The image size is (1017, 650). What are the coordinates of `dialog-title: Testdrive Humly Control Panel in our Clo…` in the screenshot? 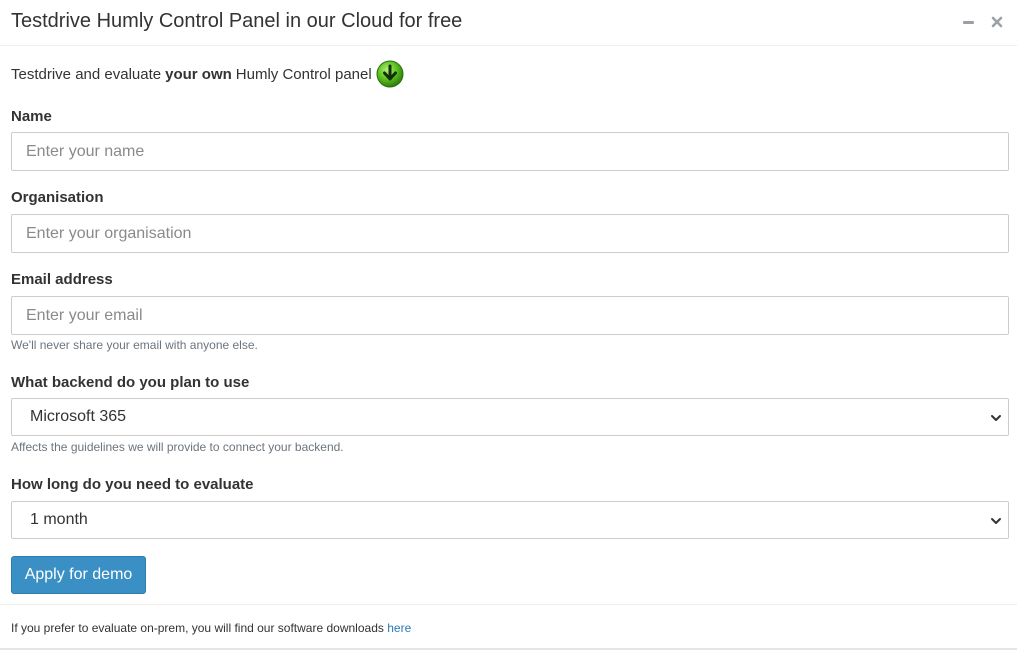 It's located at (237, 21).